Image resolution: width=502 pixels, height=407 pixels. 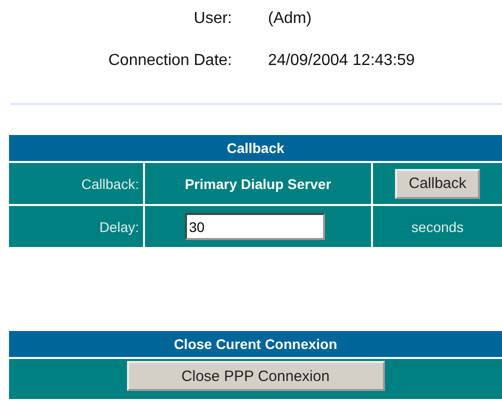 What do you see at coordinates (437, 183) in the screenshot?
I see `callback-button: Callback` at bounding box center [437, 183].